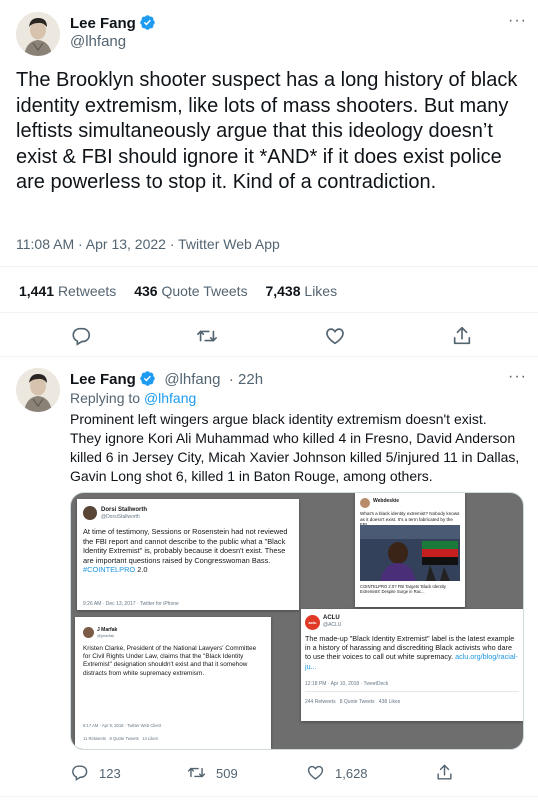 Image resolution: width=538 pixels, height=800 pixels. I want to click on embedded-author-handle: @jmarfak, so click(106, 635).